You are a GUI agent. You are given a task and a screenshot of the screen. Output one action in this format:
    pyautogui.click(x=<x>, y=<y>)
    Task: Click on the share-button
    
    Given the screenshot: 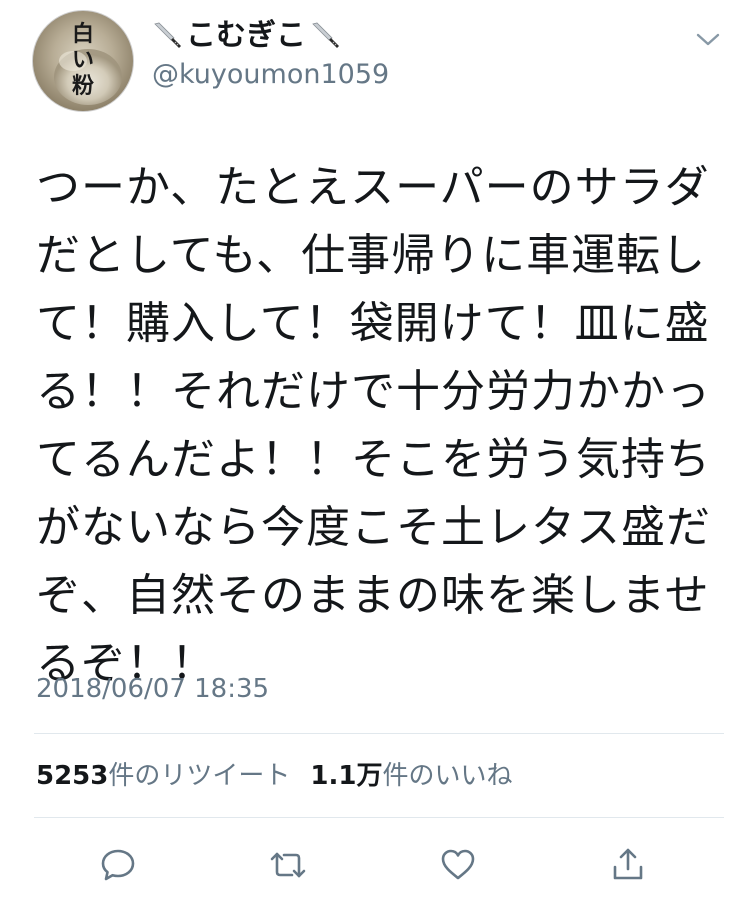 What is the action you would take?
    pyautogui.click(x=628, y=865)
    